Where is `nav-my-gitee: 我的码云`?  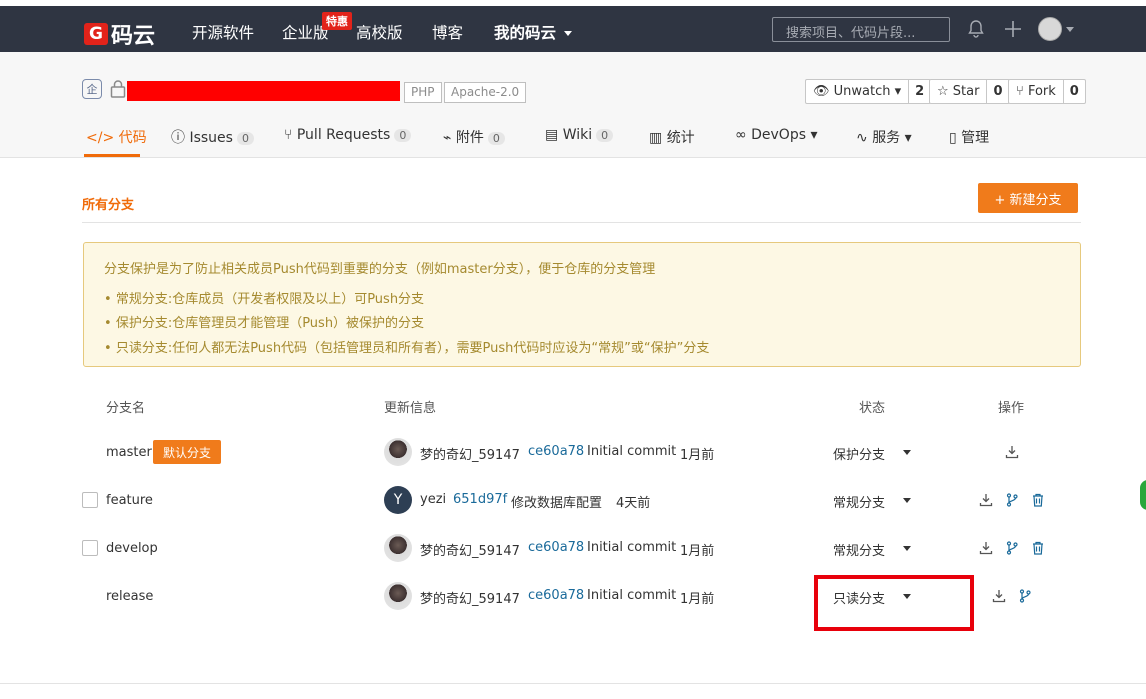 nav-my-gitee: 我的码云 is located at coordinates (533, 32).